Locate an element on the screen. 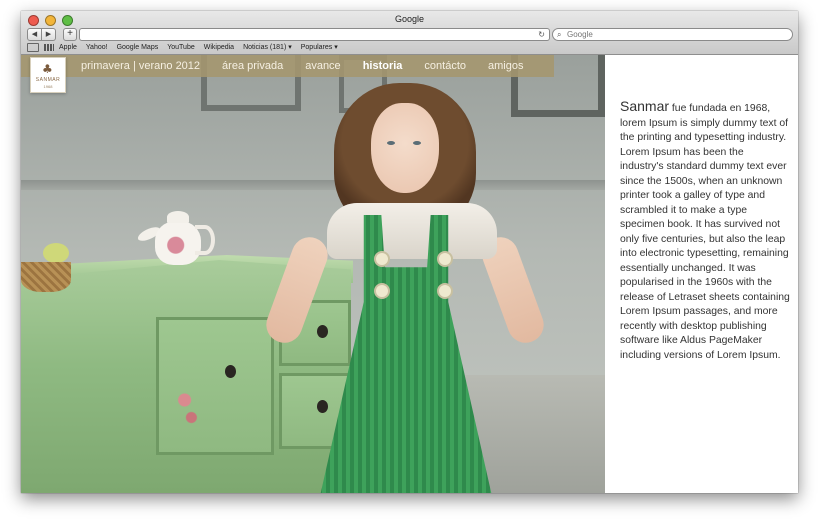  logo-brand: SANMAR is located at coordinates (48, 80).